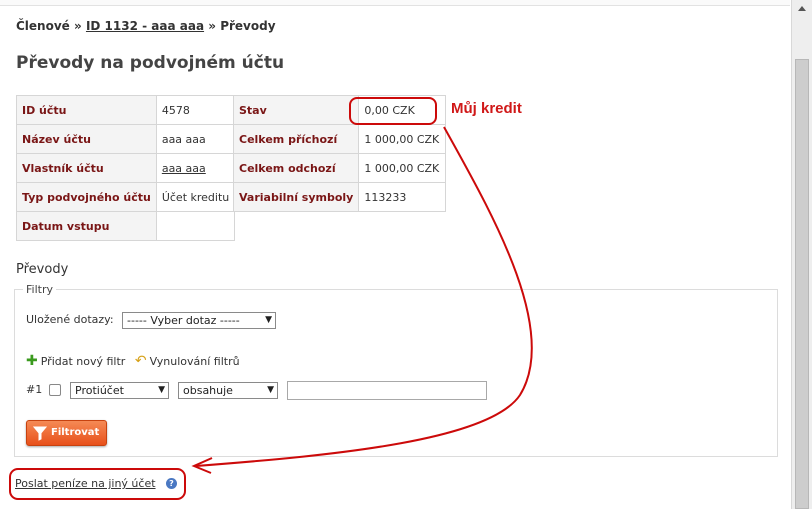 This screenshot has height=509, width=812. I want to click on table-row: ID účtu 4578, so click(126, 110).